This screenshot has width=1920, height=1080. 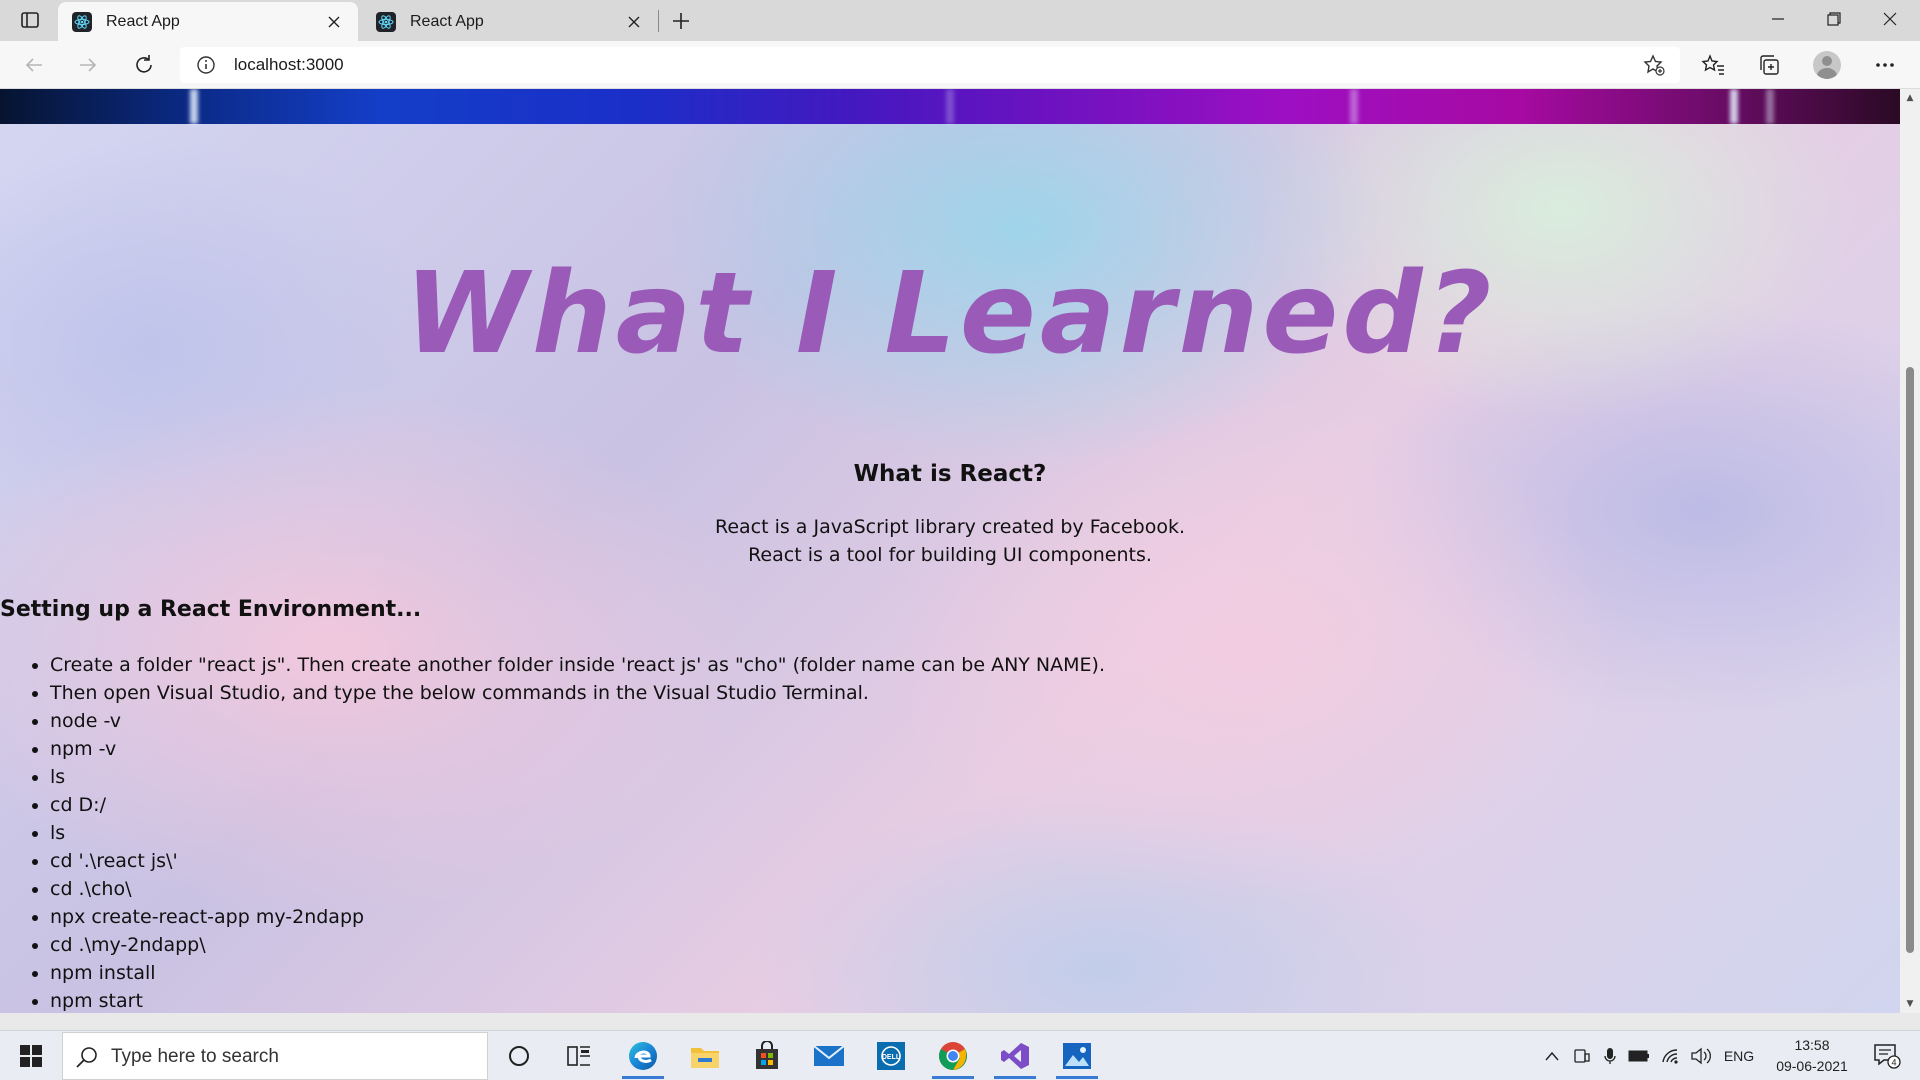 I want to click on volume-icon, so click(x=1701, y=1056).